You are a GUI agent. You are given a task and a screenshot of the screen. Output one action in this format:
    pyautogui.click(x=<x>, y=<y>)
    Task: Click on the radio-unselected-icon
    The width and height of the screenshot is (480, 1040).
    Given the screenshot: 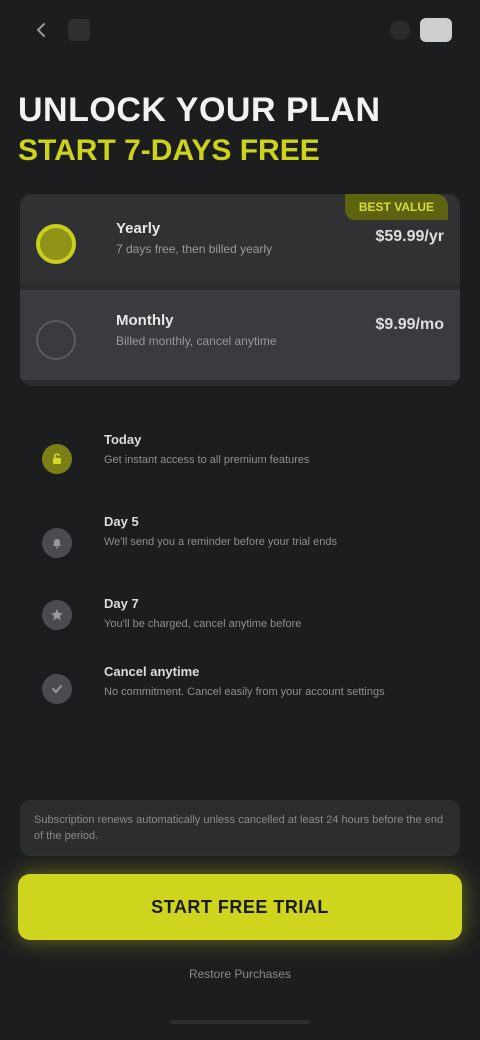 What is the action you would take?
    pyautogui.click(x=56, y=340)
    